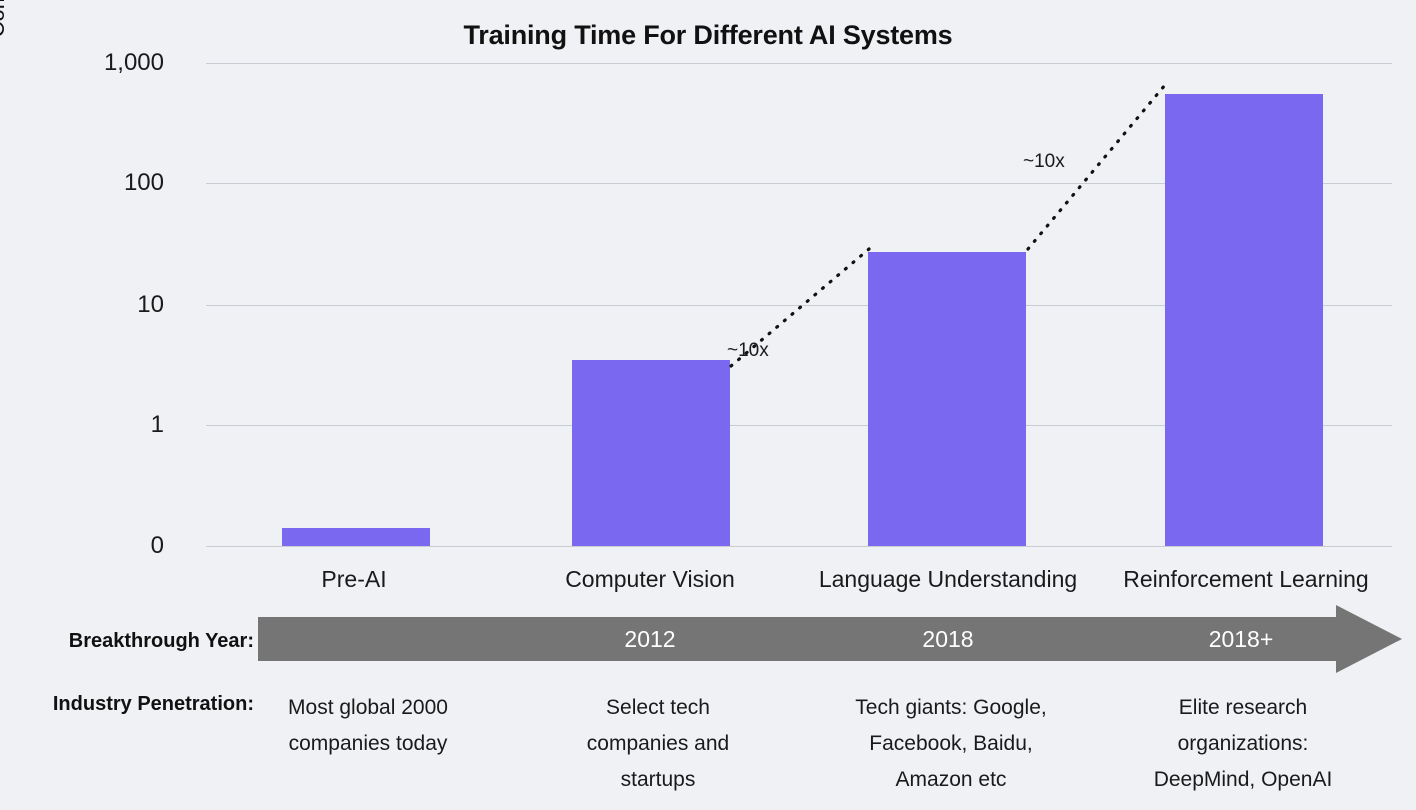 The image size is (1416, 810). Describe the element at coordinates (1044, 161) in the screenshot. I see `growth-label-2: ~10x` at that location.